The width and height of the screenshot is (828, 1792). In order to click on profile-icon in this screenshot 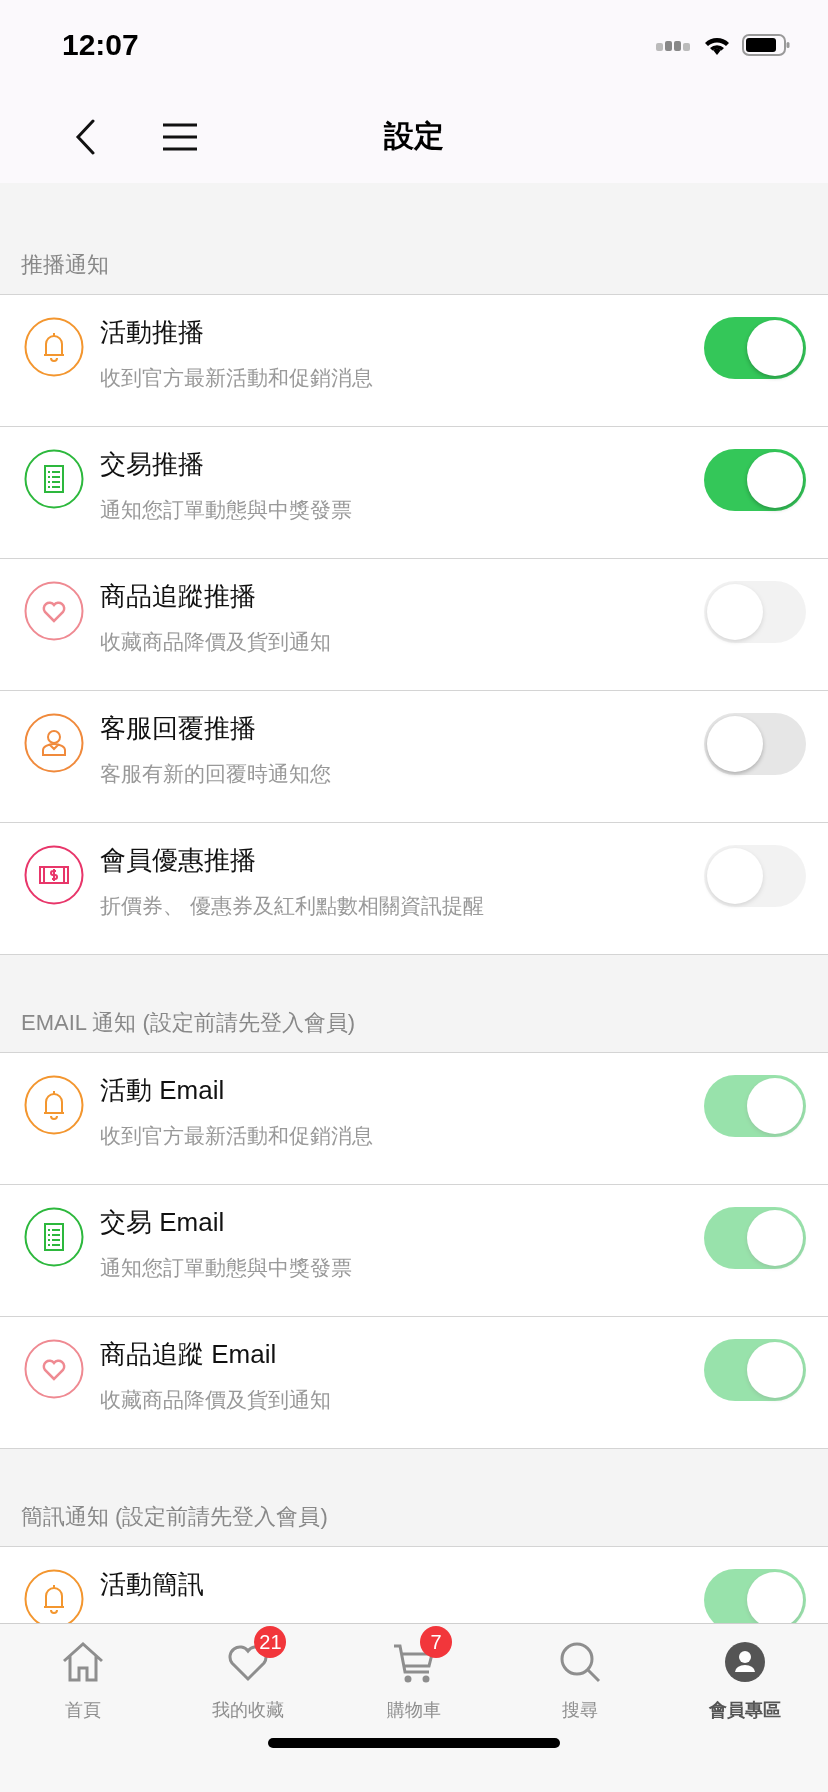, I will do `click(745, 1662)`.